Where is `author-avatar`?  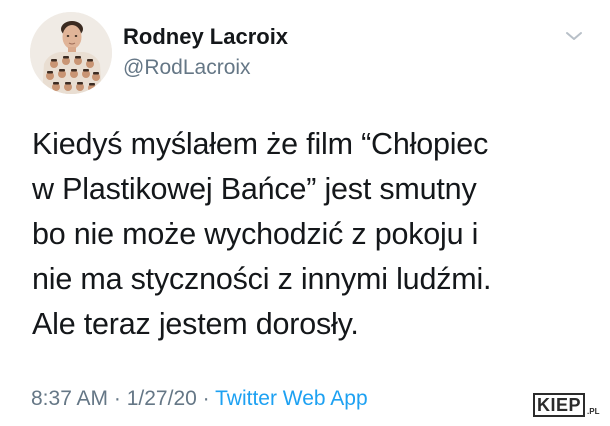 author-avatar is located at coordinates (71, 53).